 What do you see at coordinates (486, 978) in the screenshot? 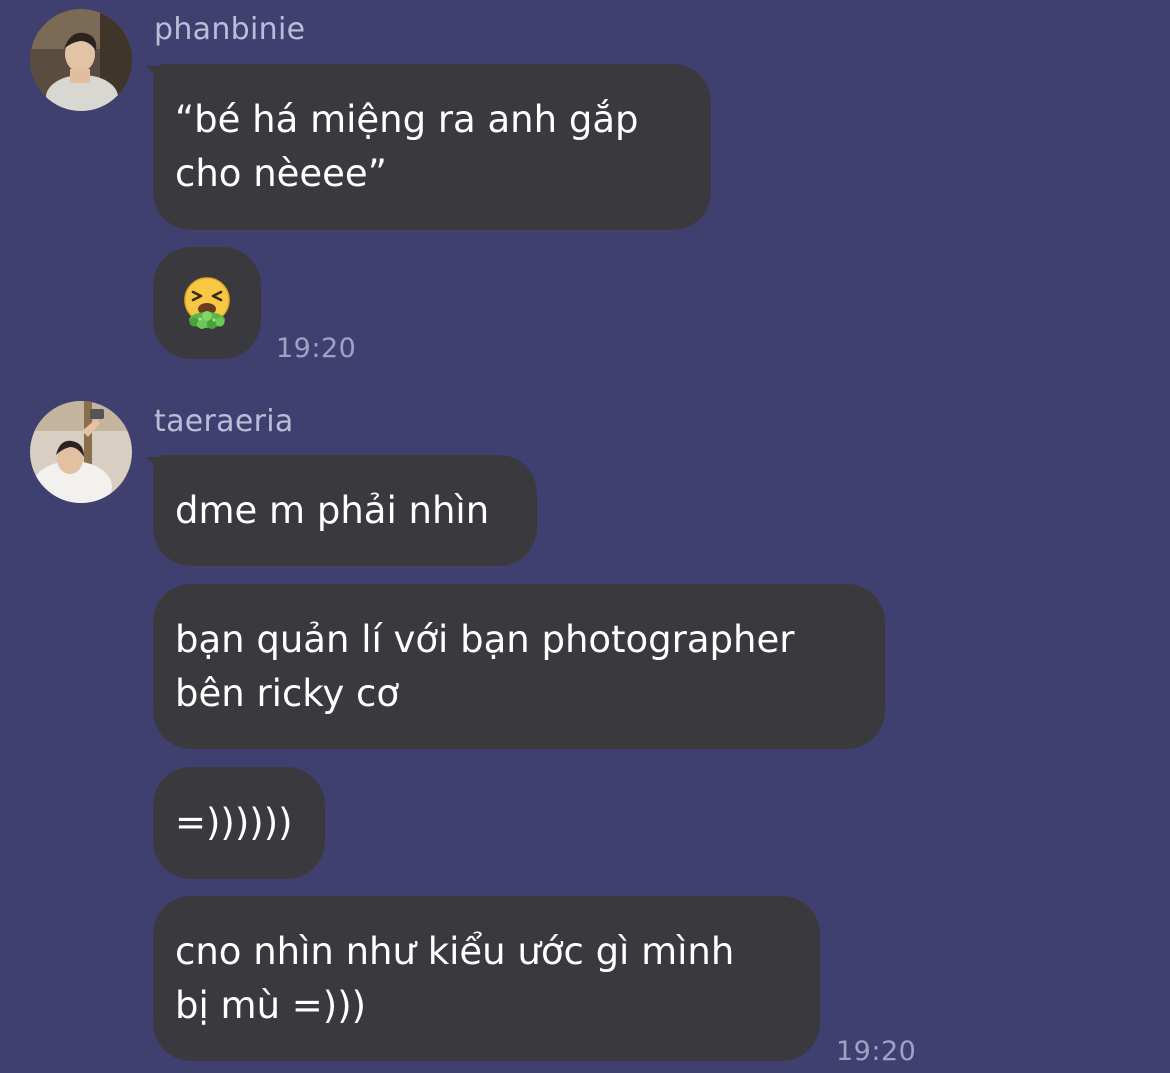
I see `message-bubble: cno nhìn như kiểu ước gì mình bị mù =)))` at bounding box center [486, 978].